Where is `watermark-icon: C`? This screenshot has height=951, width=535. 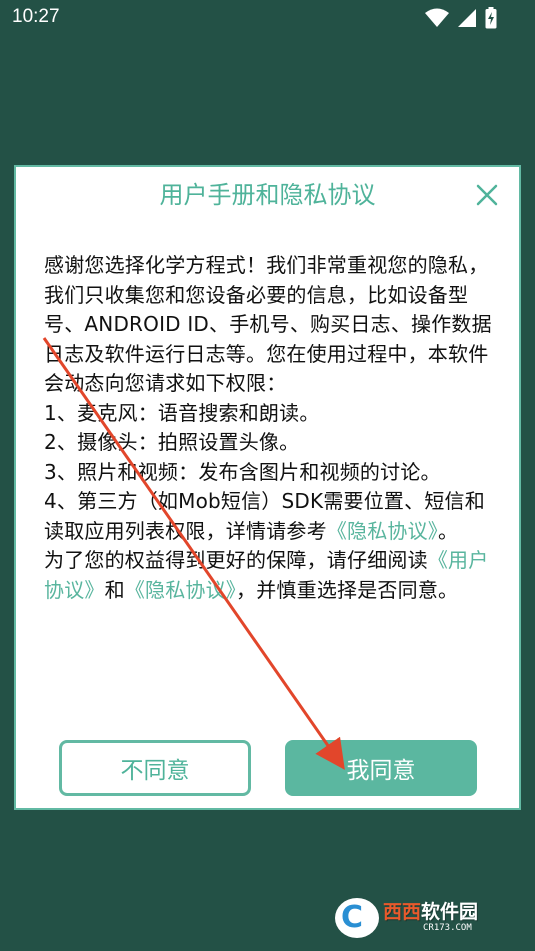
watermark-icon: C is located at coordinates (357, 918).